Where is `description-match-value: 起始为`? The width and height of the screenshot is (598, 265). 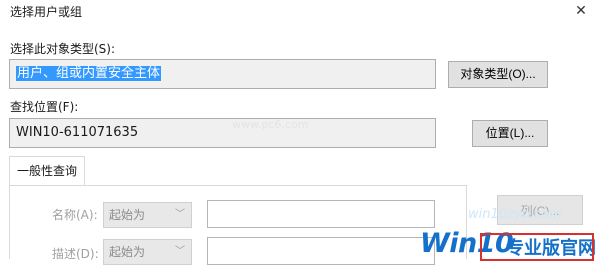
description-match-value: 起始为 is located at coordinates (127, 252).